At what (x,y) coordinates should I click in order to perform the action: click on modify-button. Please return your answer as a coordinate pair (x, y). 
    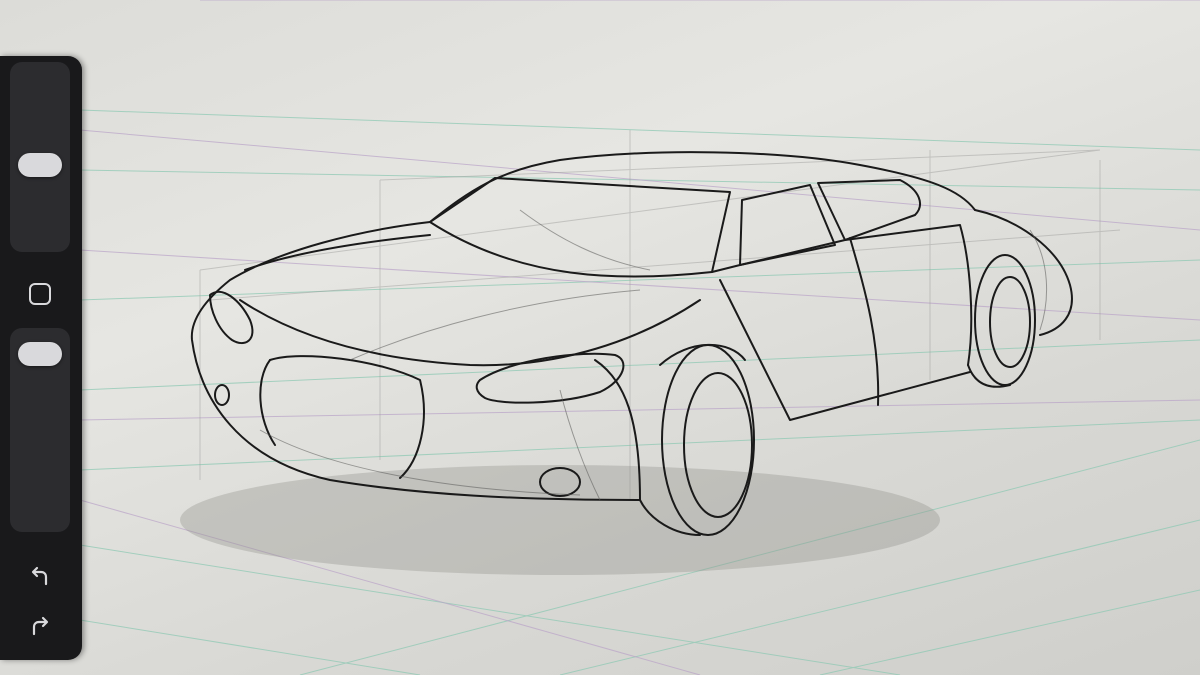
    Looking at the image, I should click on (40, 294).